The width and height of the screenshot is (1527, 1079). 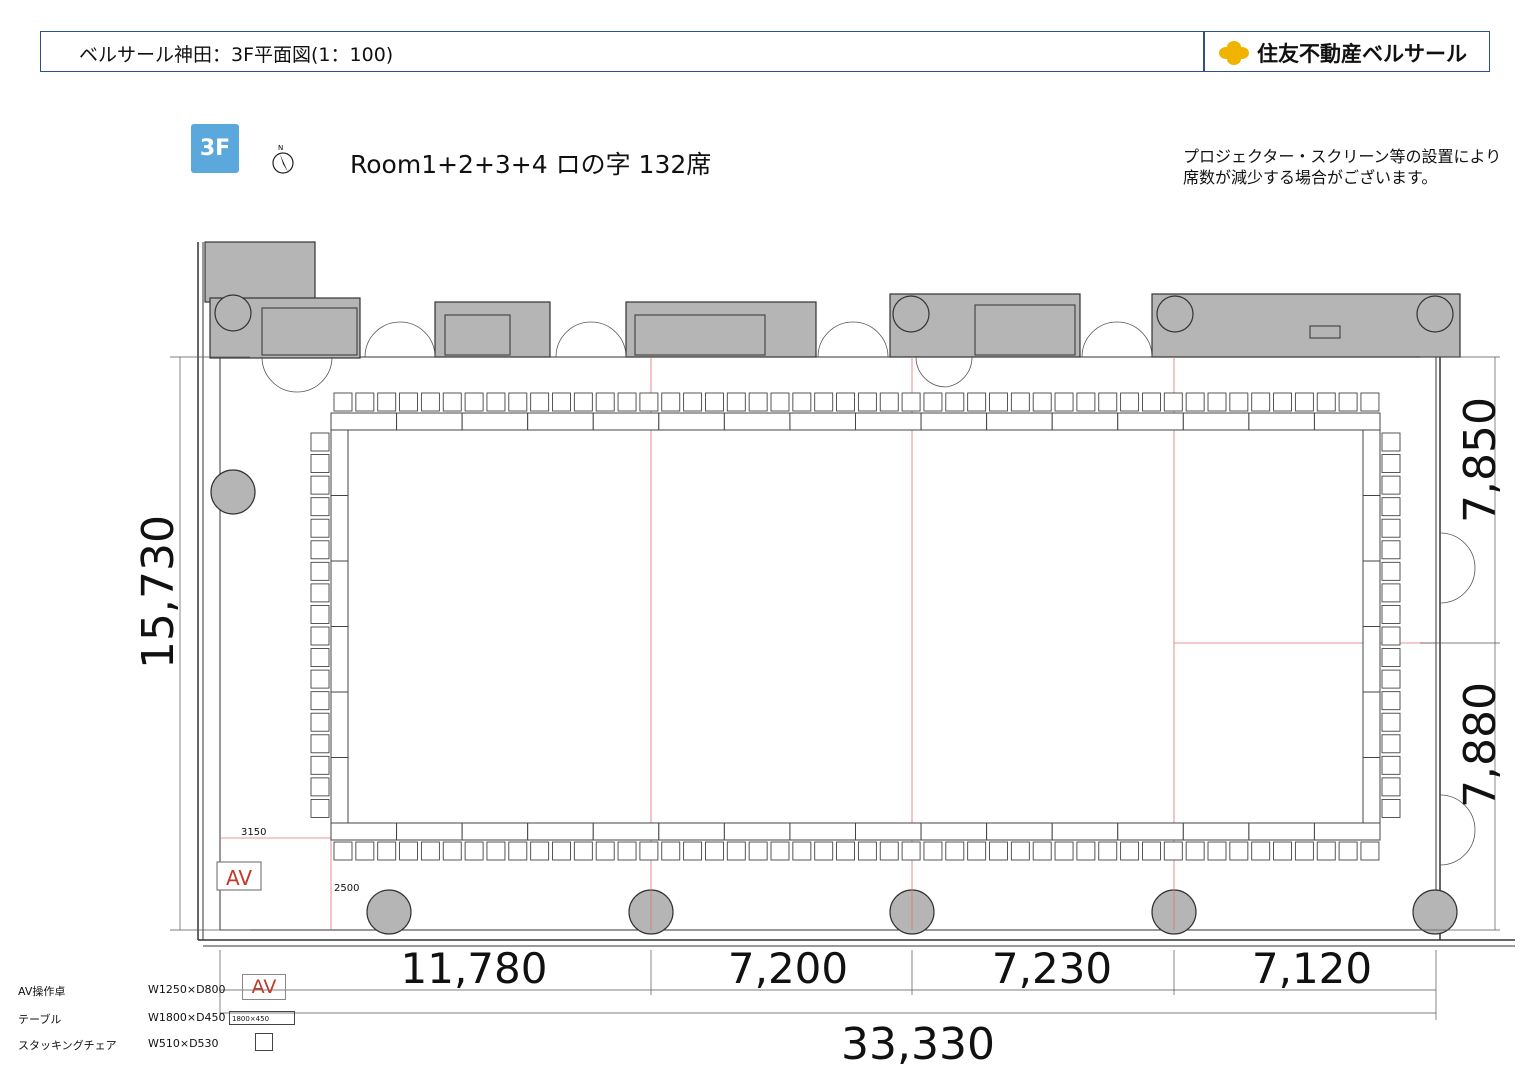 What do you see at coordinates (262, 1018) in the screenshot?
I see `legend-table-symbol: 1800×450` at bounding box center [262, 1018].